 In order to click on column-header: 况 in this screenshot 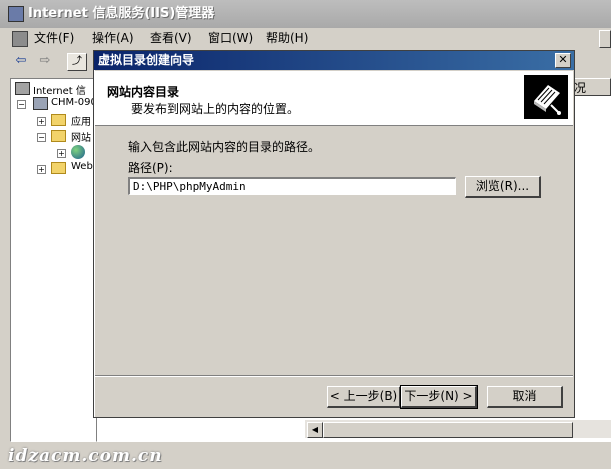, I will do `click(591, 87)`.